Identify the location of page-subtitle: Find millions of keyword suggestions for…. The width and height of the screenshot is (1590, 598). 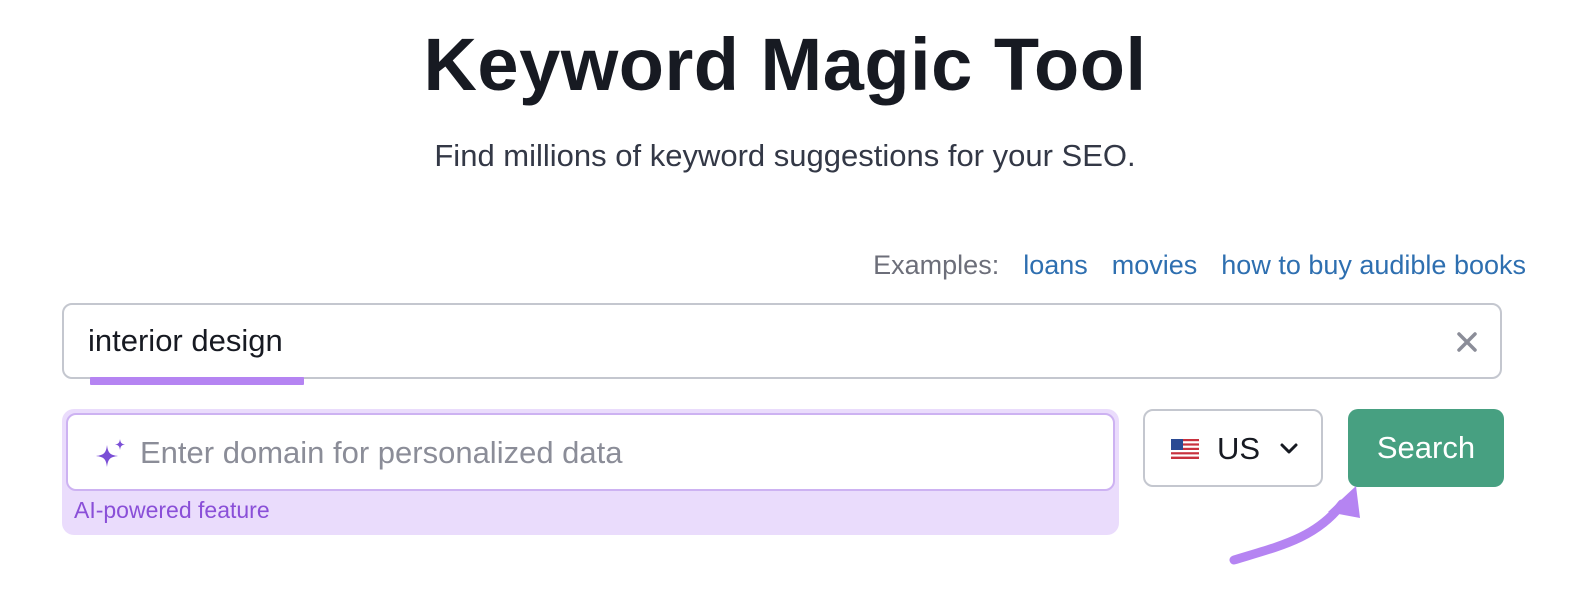
(785, 155).